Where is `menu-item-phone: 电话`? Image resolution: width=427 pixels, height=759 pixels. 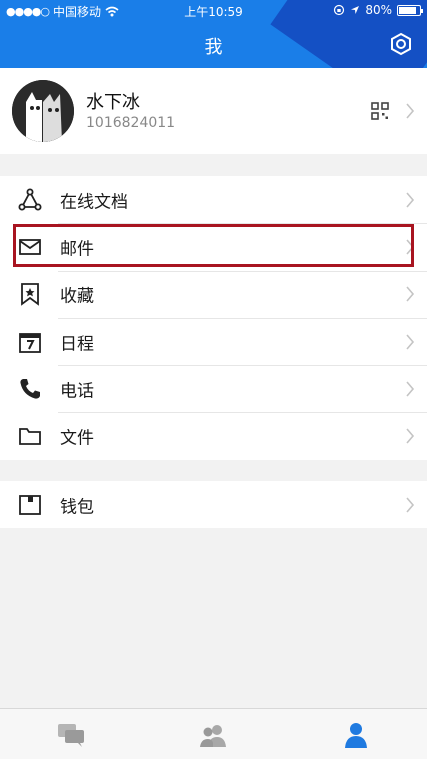
menu-item-phone: 电话 is located at coordinates (213, 388).